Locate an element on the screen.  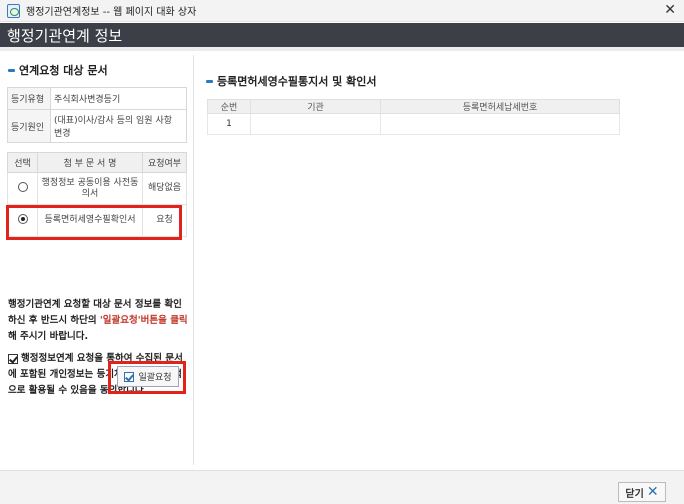
col-header-tax-no: 등록면허세납세번호 is located at coordinates (500, 106).